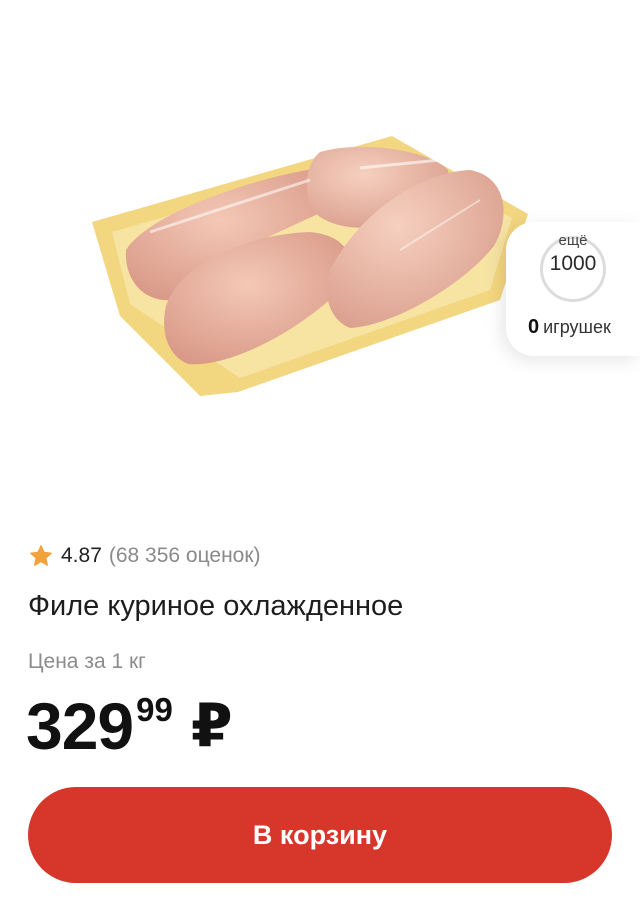 This screenshot has width=640, height=919. Describe the element at coordinates (320, 835) in the screenshot. I see `add-to-cart-button: В корзину` at that location.